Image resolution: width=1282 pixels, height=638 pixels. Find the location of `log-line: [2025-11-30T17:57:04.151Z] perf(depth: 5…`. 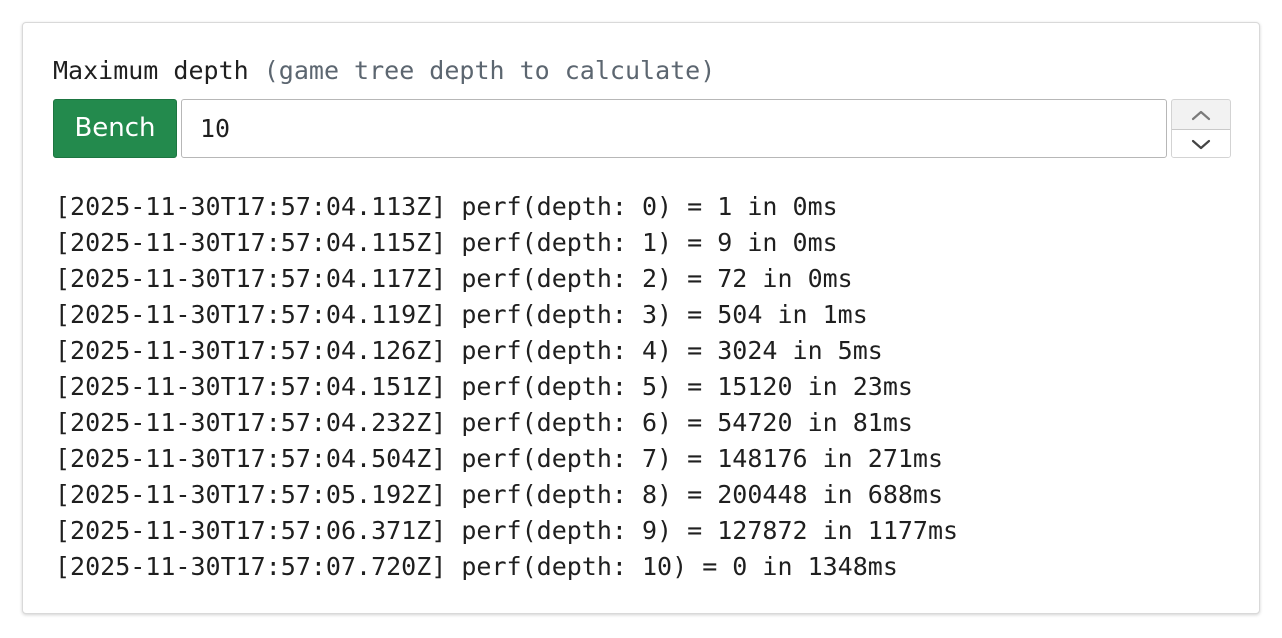

log-line: [2025-11-30T17:57:04.151Z] perf(depth: 5… is located at coordinates (484, 386).